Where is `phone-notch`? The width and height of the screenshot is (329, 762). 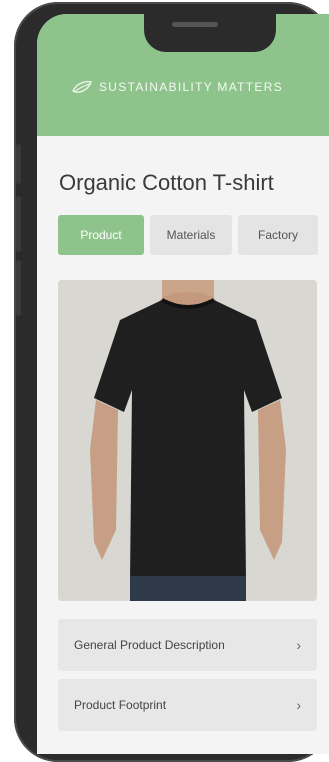
phone-notch is located at coordinates (210, 33).